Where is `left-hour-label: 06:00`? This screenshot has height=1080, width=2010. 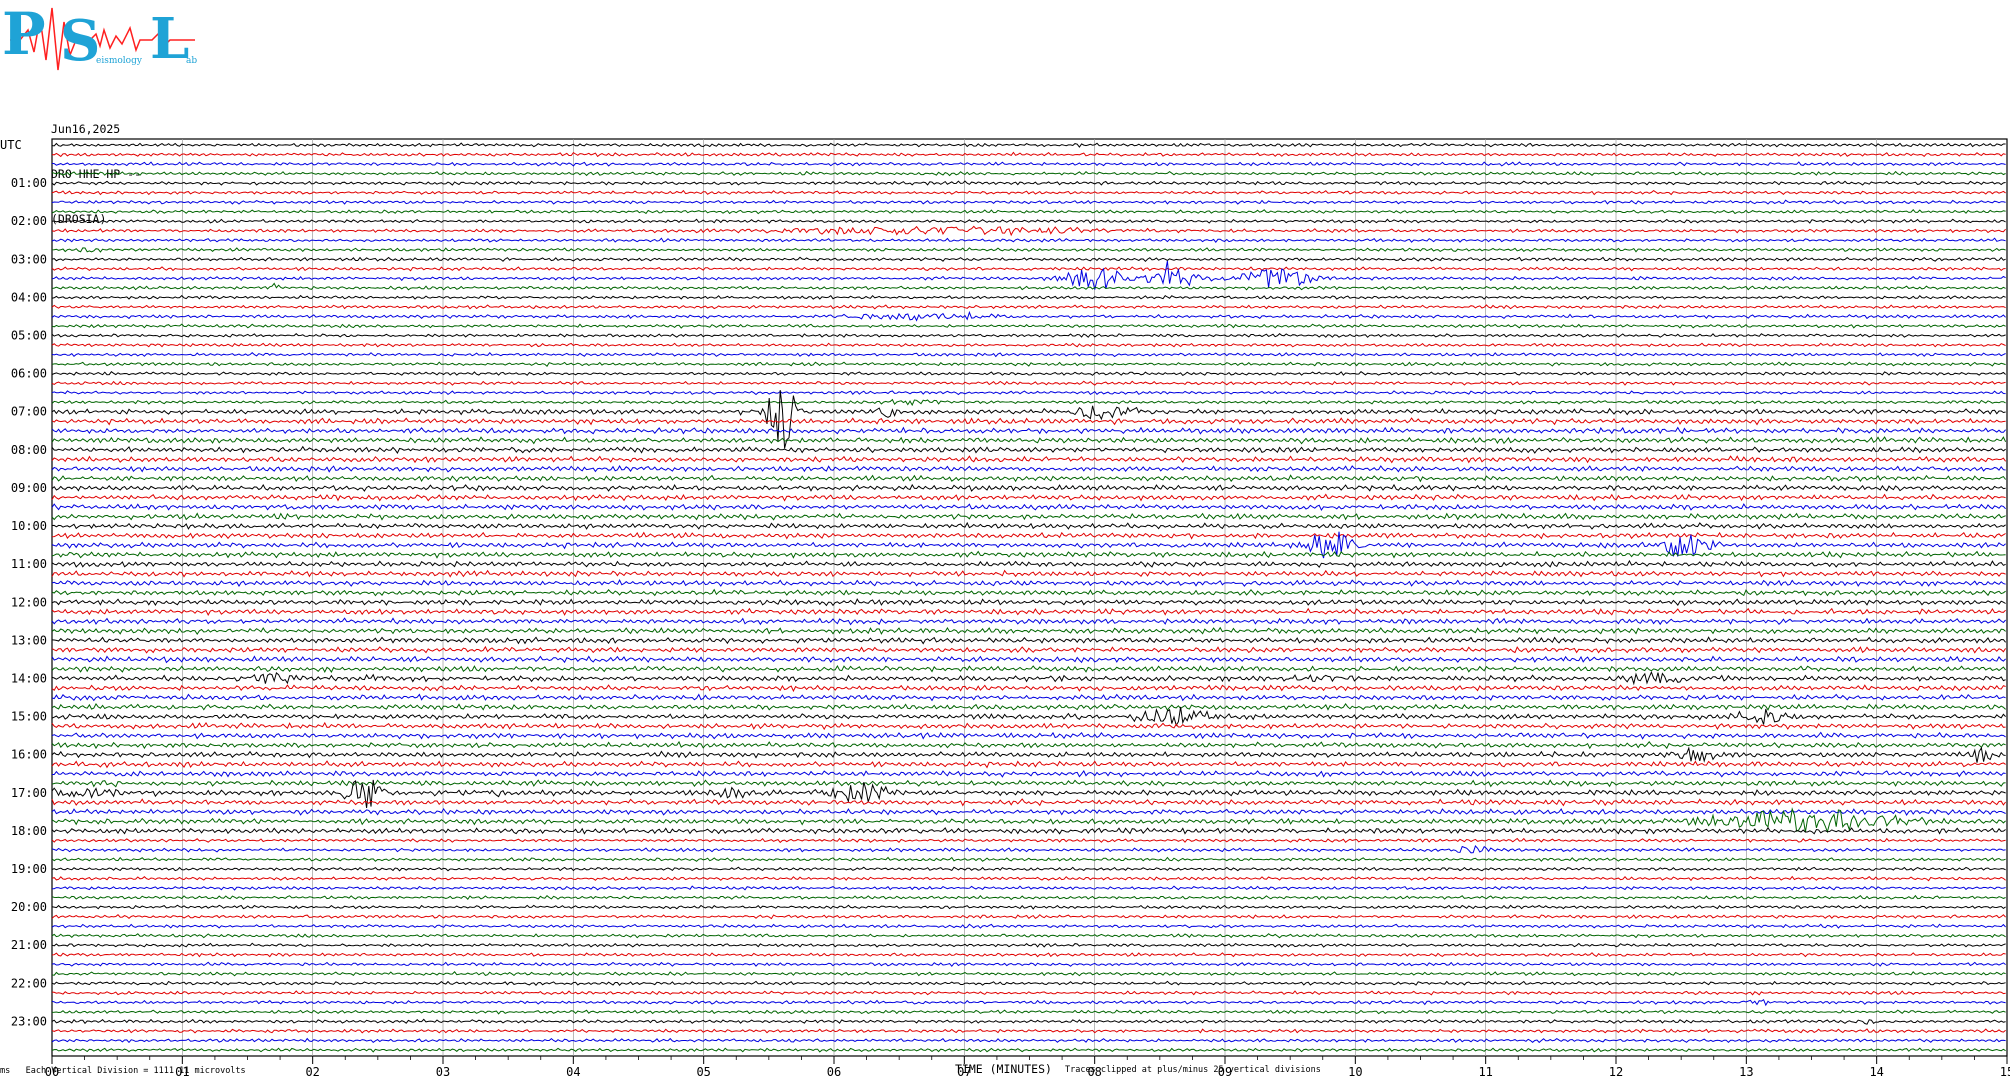
left-hour-label: 06:00 is located at coordinates (29, 374).